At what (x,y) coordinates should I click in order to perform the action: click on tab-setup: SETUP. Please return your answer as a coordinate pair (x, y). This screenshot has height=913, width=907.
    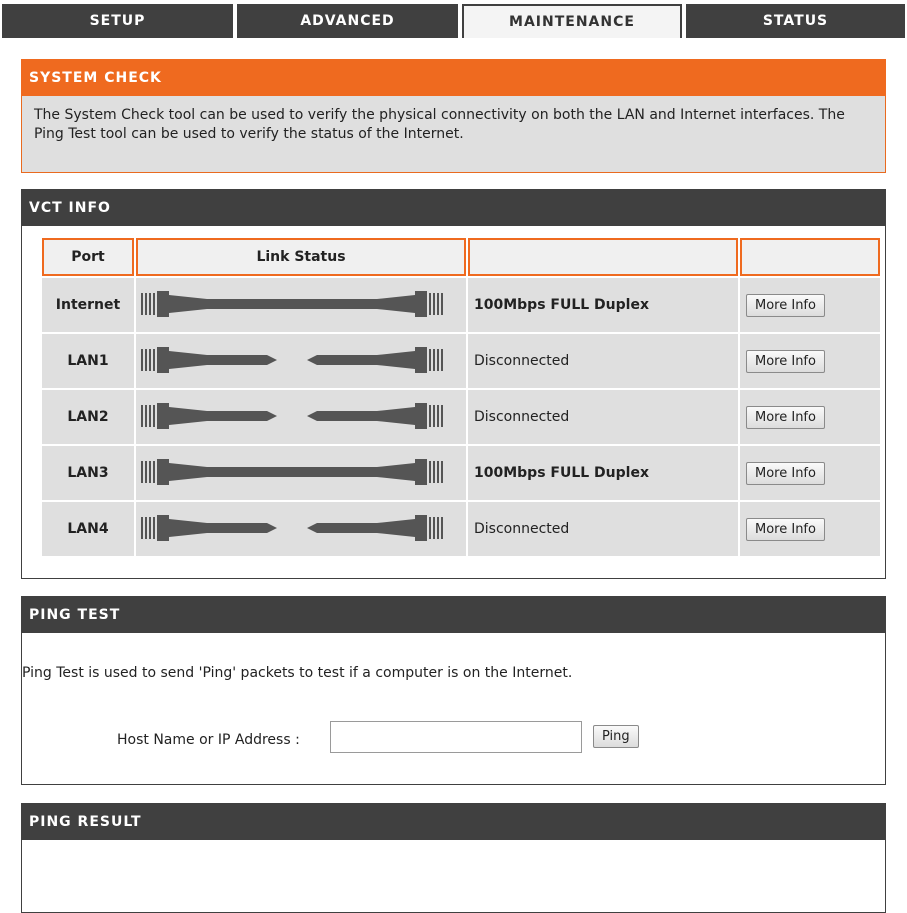
    Looking at the image, I should click on (117, 21).